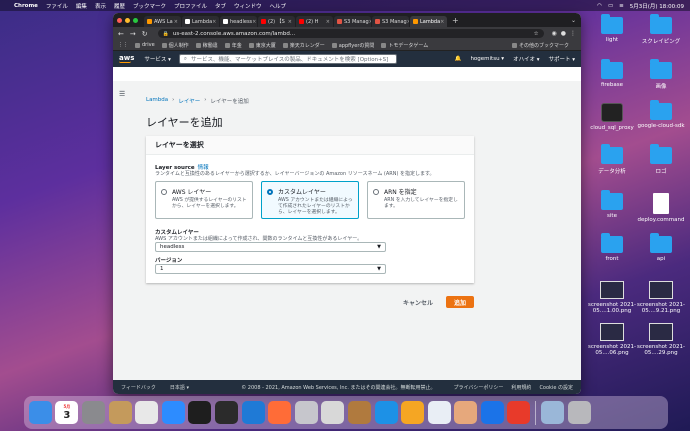 The image size is (690, 431). What do you see at coordinates (660, 297) in the screenshot?
I see `desktop-icon: screenshot 2021-05....9.21.png` at bounding box center [660, 297].